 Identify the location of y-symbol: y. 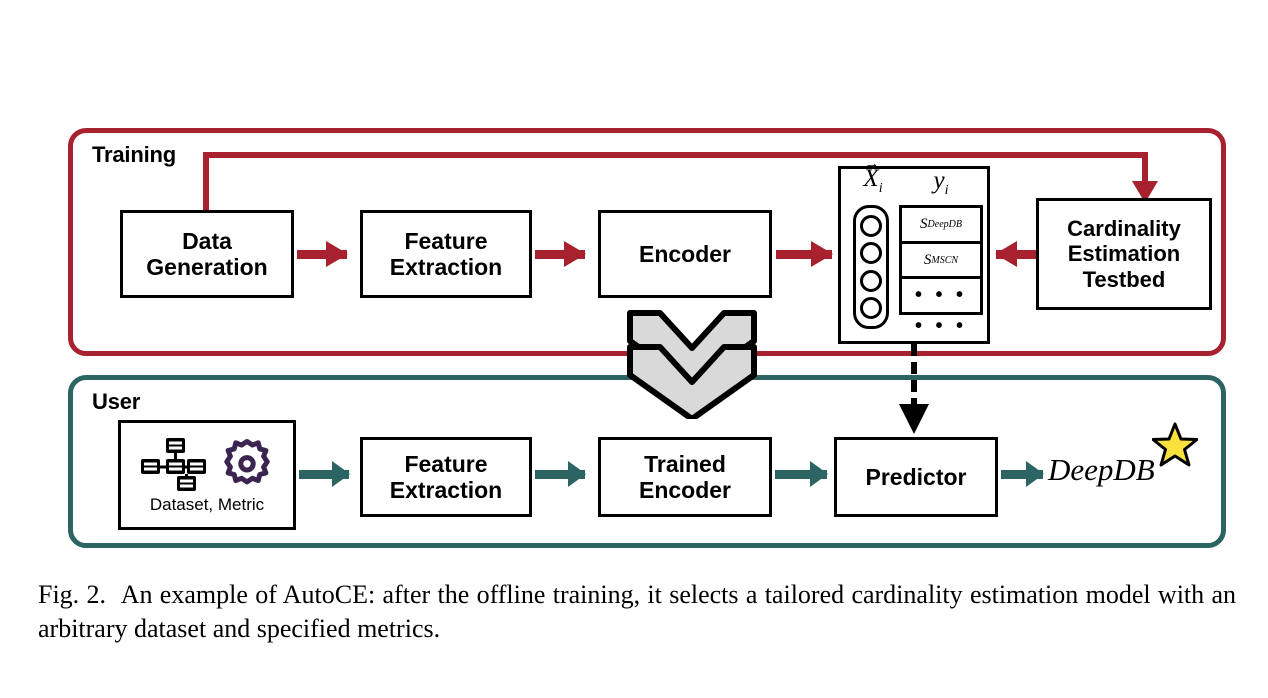
(939, 180).